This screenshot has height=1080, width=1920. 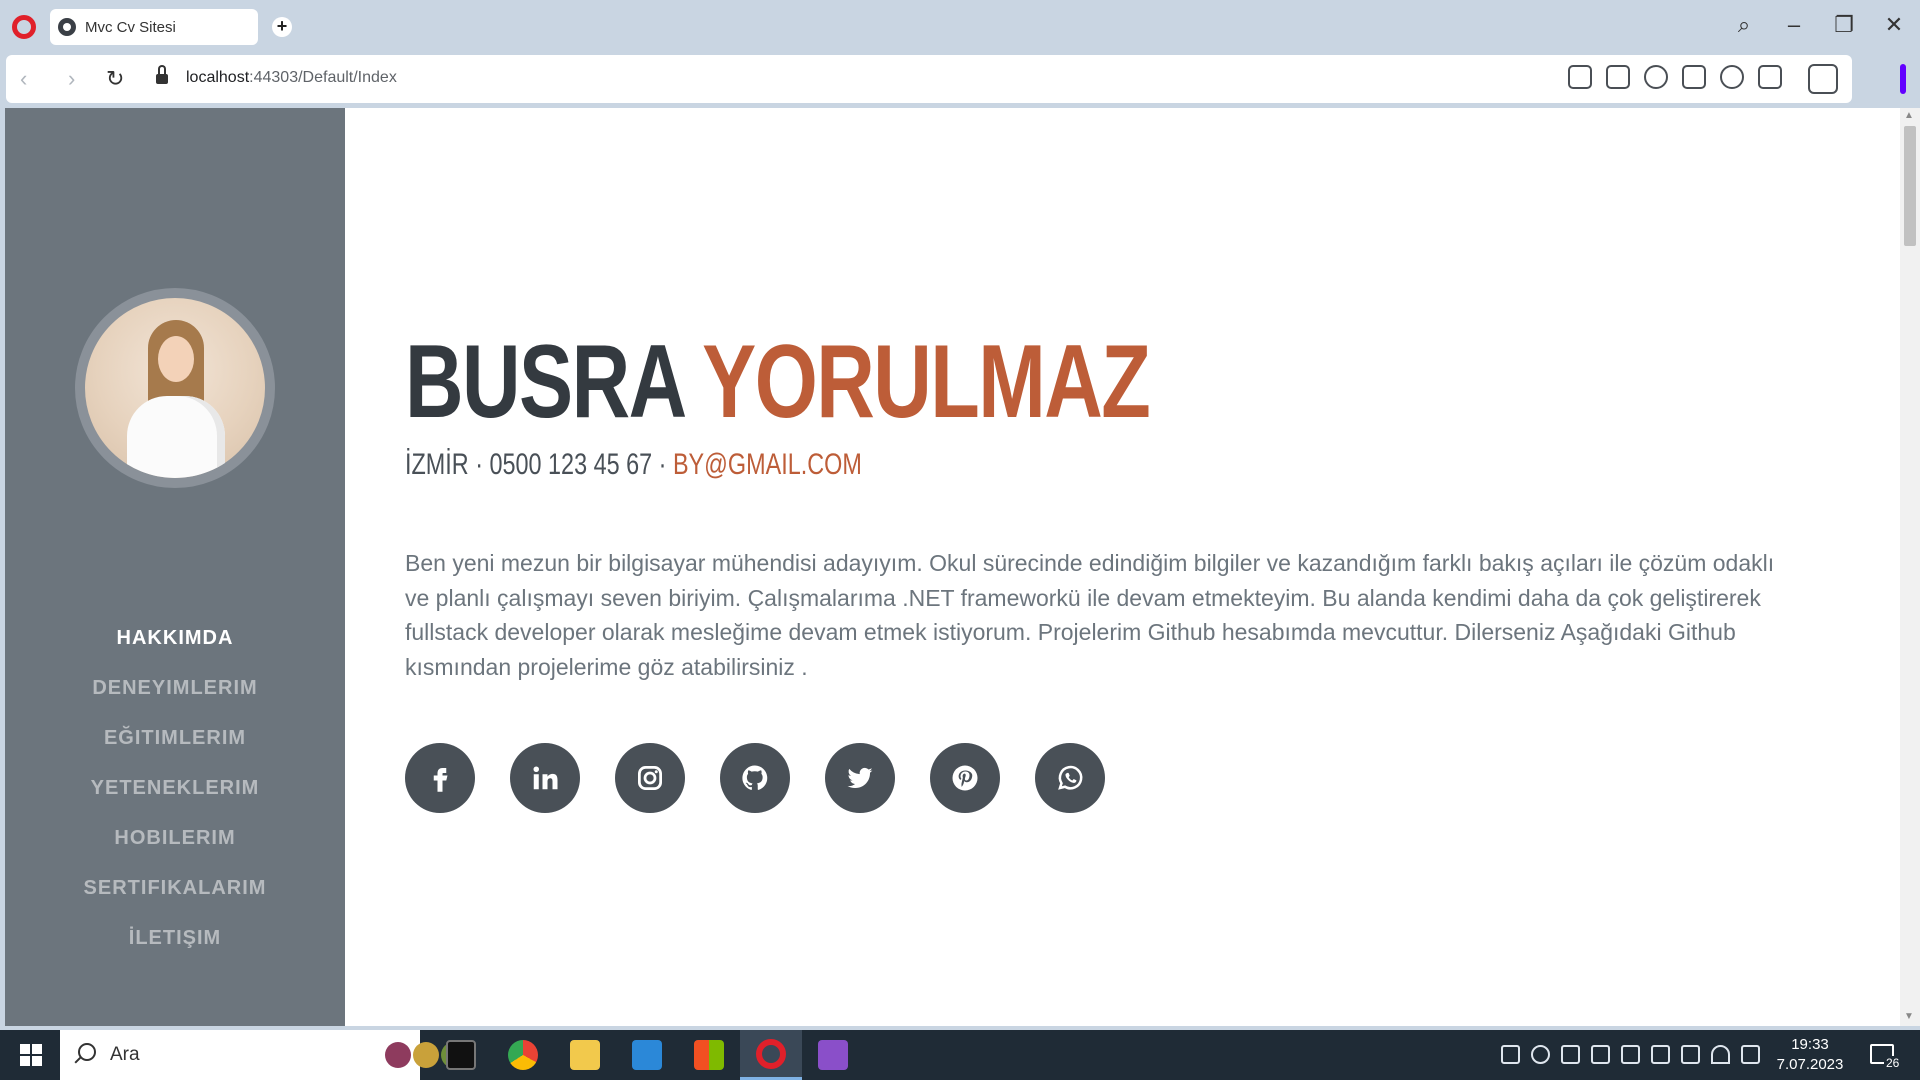 I want to click on nav-item-yeteneklerim: YETENEKLERIM, so click(x=175, y=788).